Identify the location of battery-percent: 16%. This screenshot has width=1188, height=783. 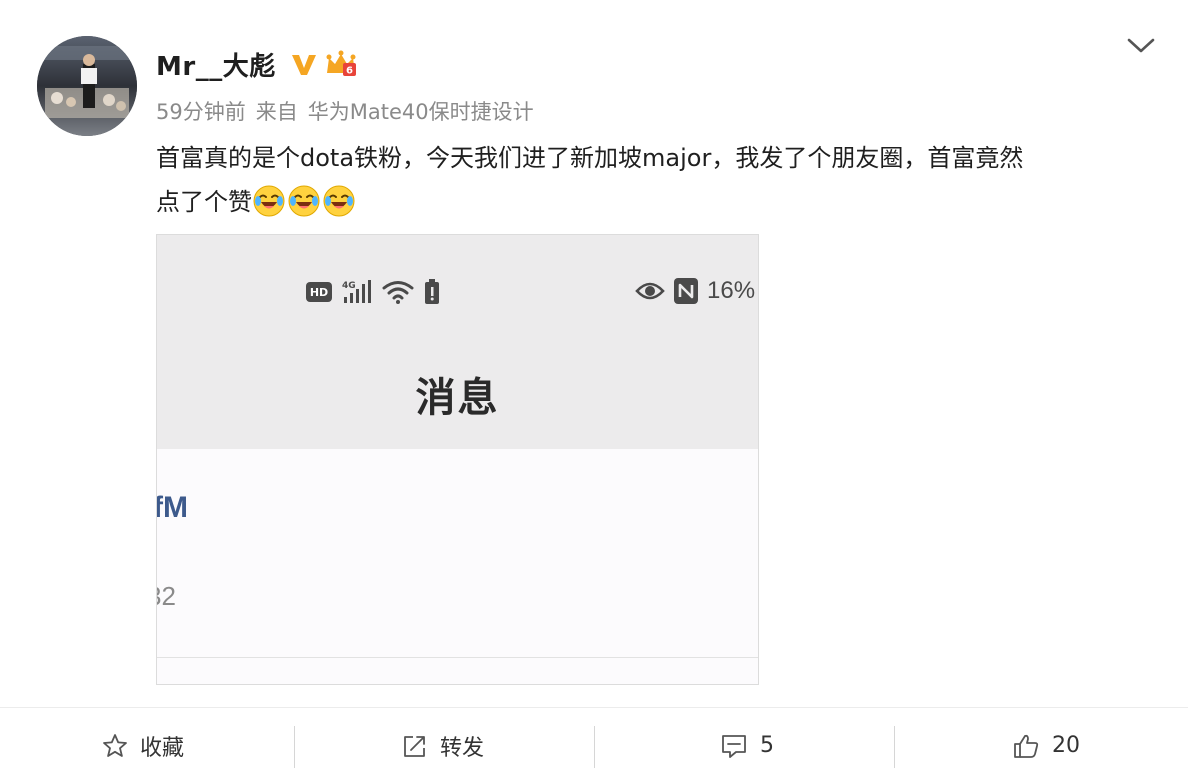
(731, 290).